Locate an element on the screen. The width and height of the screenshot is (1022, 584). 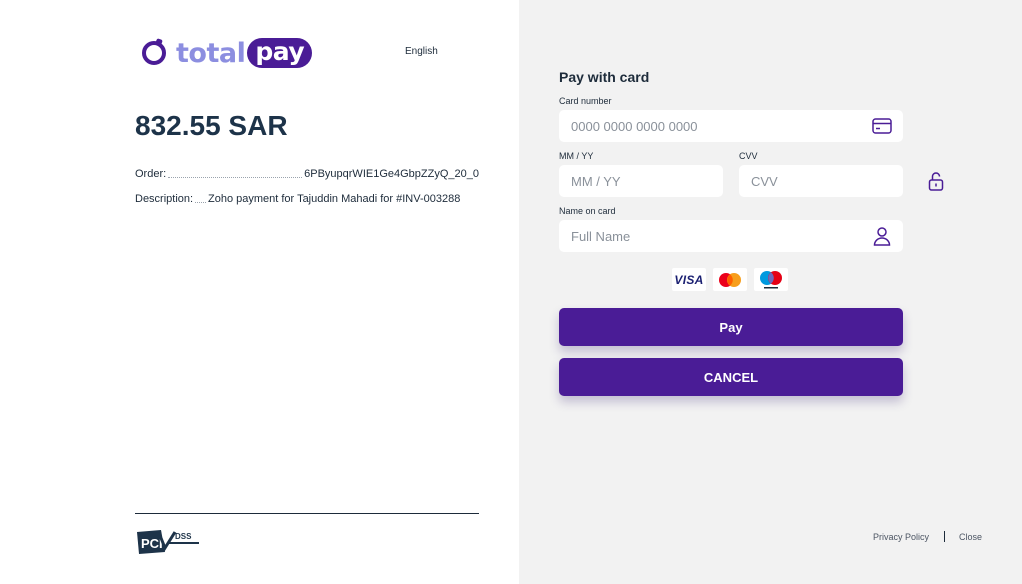
expiry-input is located at coordinates (659, 181).